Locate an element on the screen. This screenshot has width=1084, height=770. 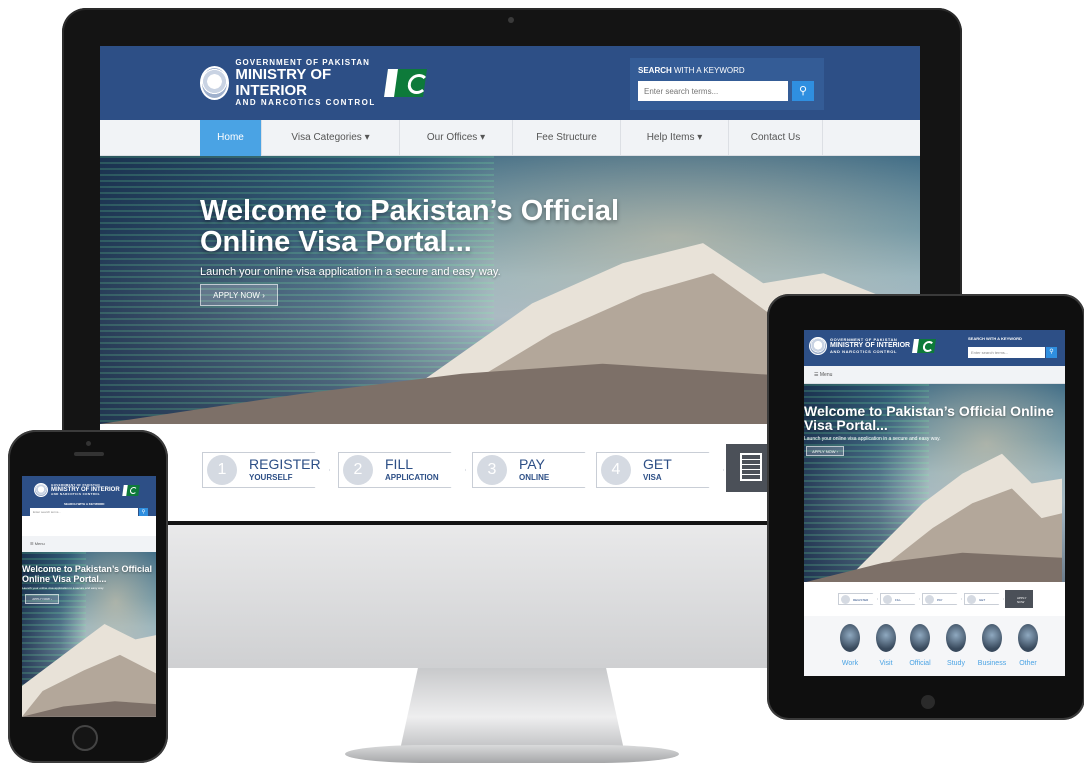
study-visa-icon is located at coordinates (956, 638).